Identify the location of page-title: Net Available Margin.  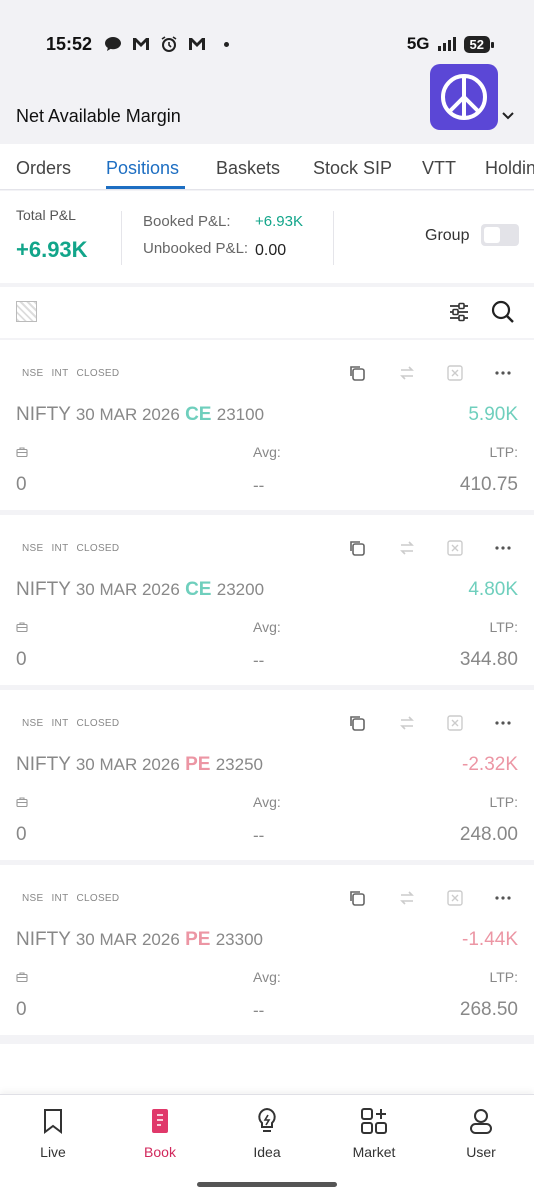
(98, 116).